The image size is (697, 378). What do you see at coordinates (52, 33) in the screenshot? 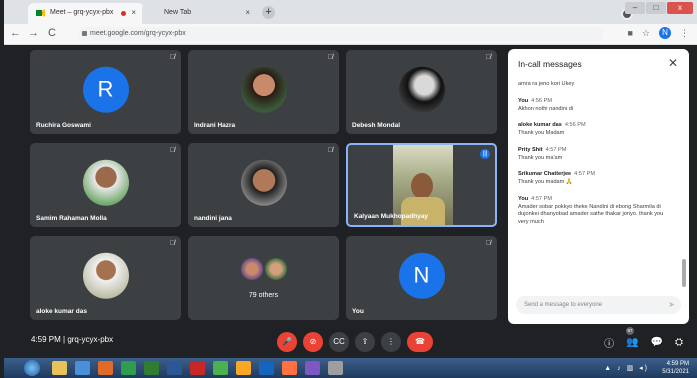
I see `reload-button: C` at bounding box center [52, 33].